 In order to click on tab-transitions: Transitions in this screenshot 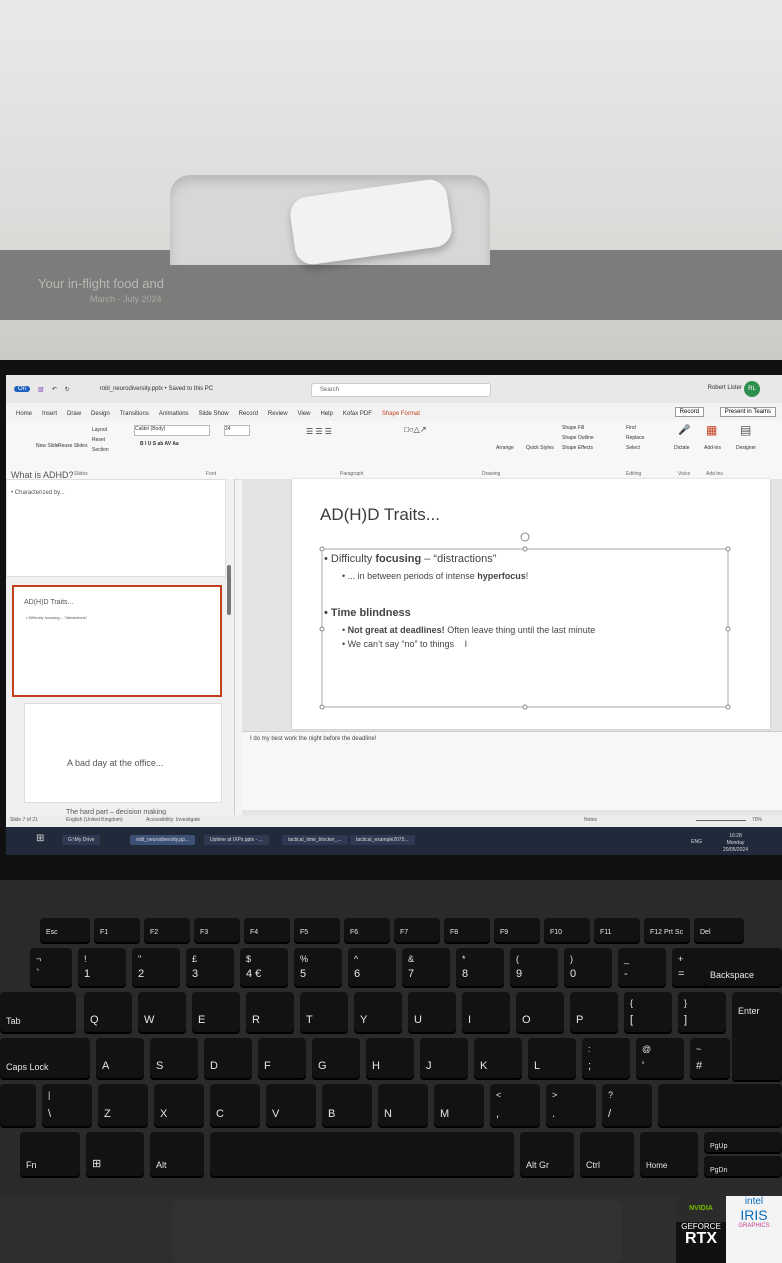, I will do `click(134, 414)`.